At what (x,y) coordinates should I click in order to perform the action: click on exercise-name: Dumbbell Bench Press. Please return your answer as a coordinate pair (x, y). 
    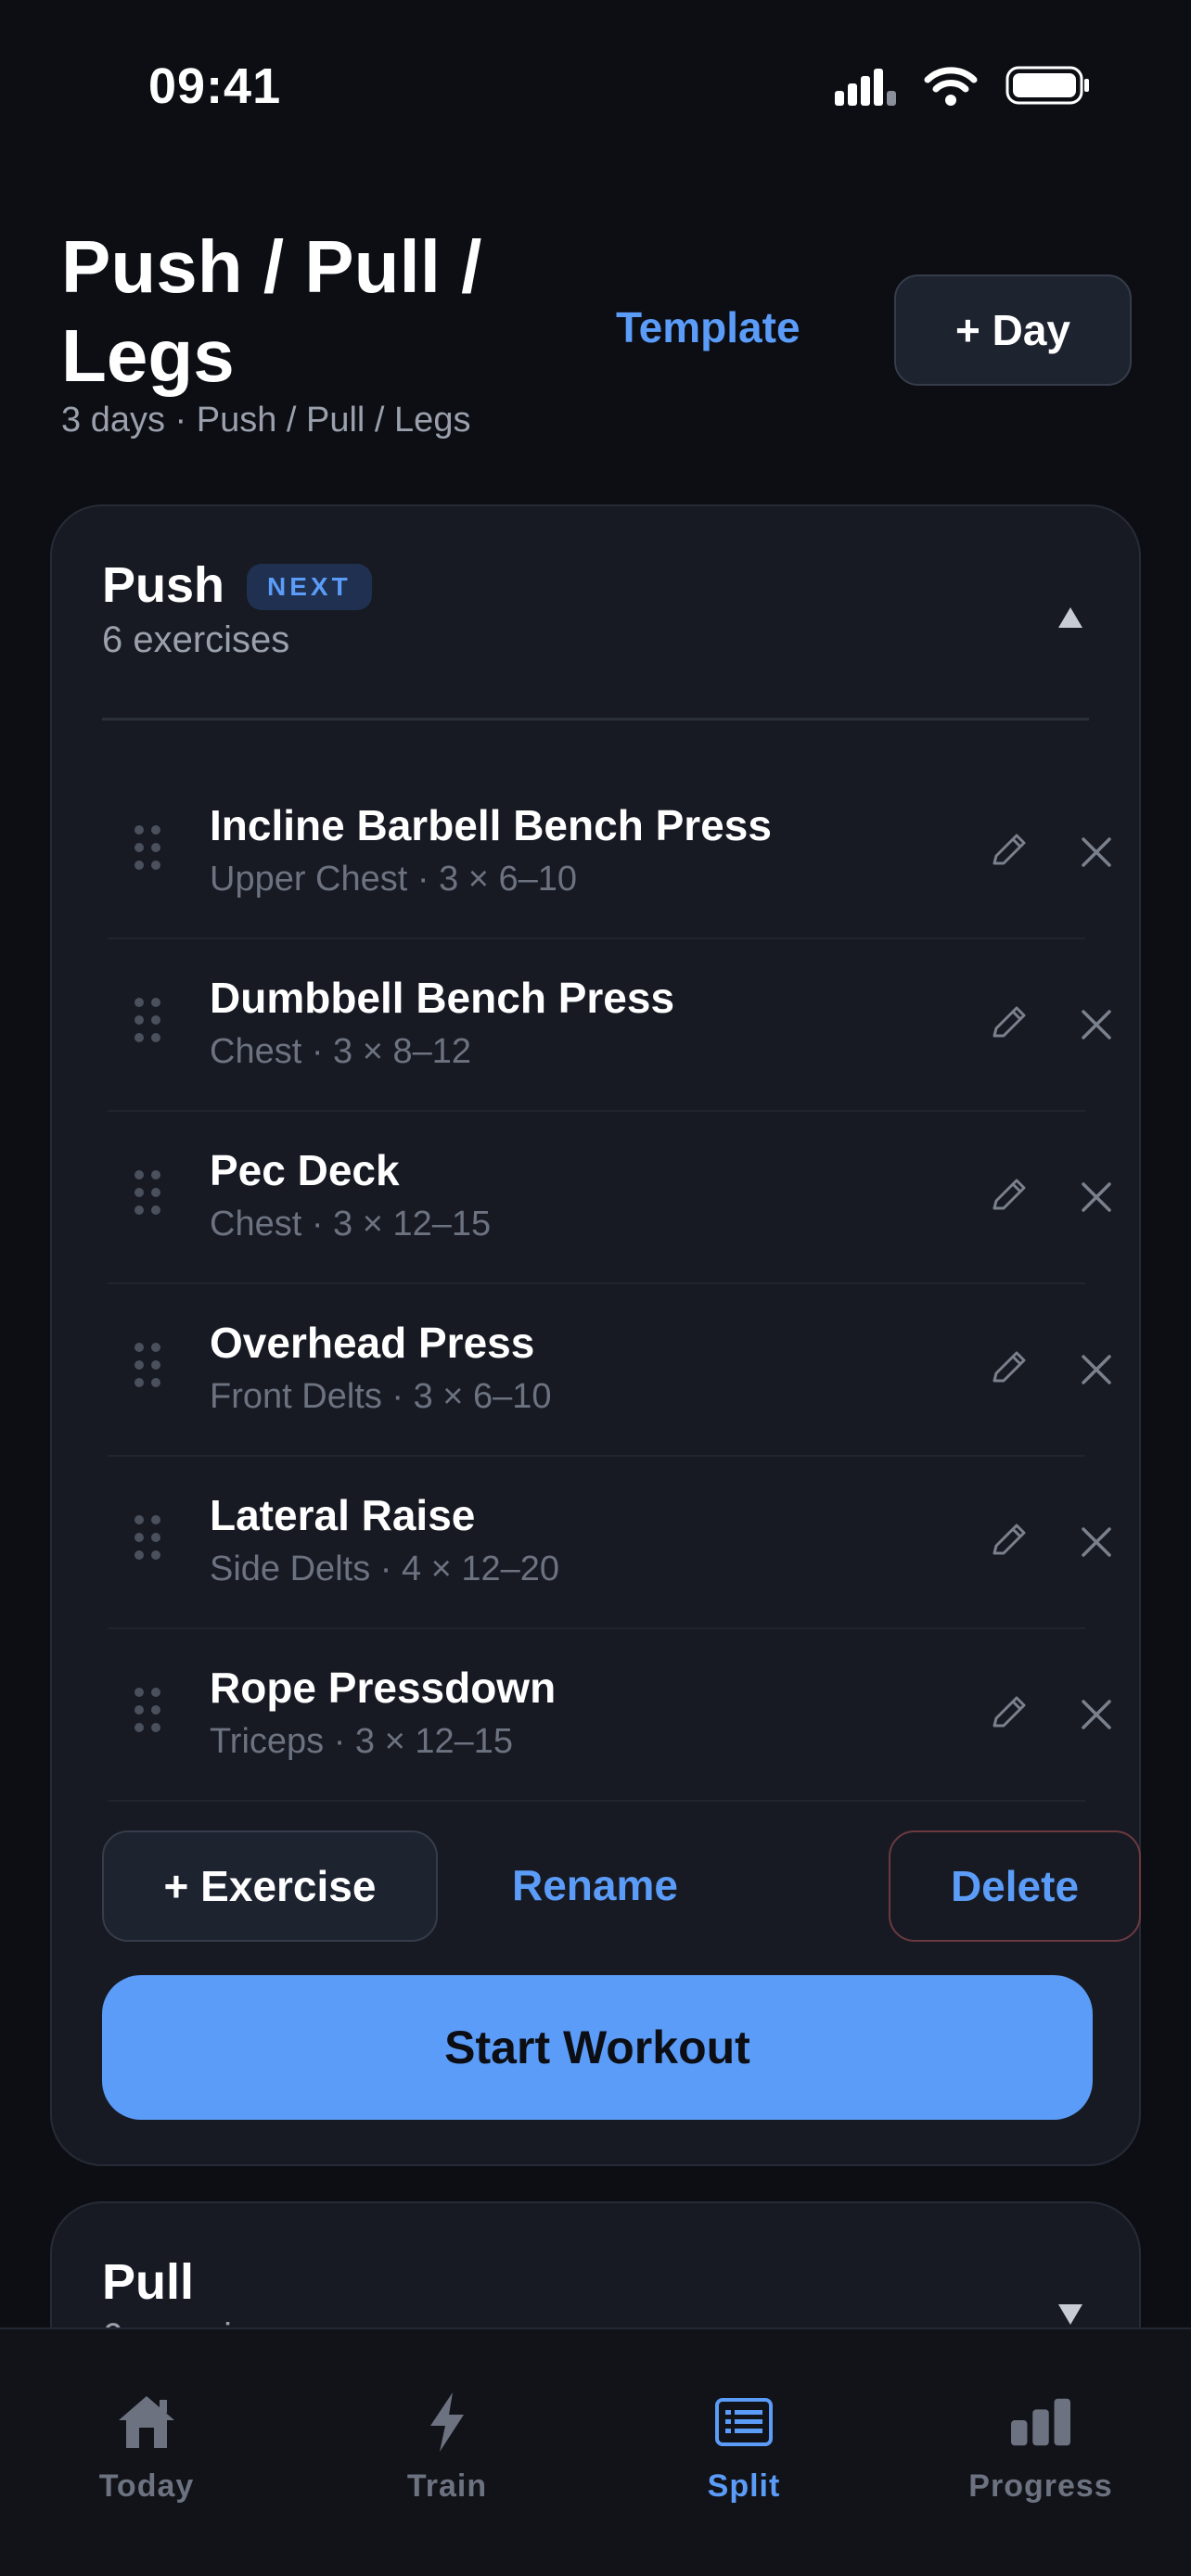
    Looking at the image, I should click on (442, 998).